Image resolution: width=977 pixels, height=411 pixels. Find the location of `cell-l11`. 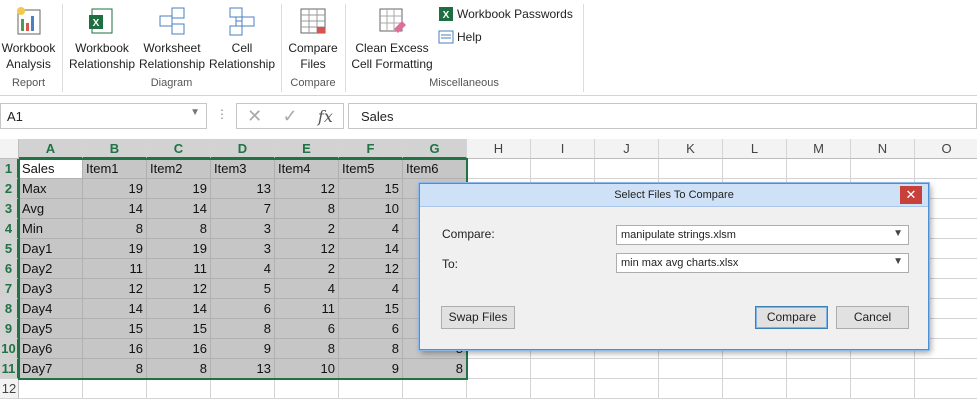

cell-l11 is located at coordinates (755, 369).